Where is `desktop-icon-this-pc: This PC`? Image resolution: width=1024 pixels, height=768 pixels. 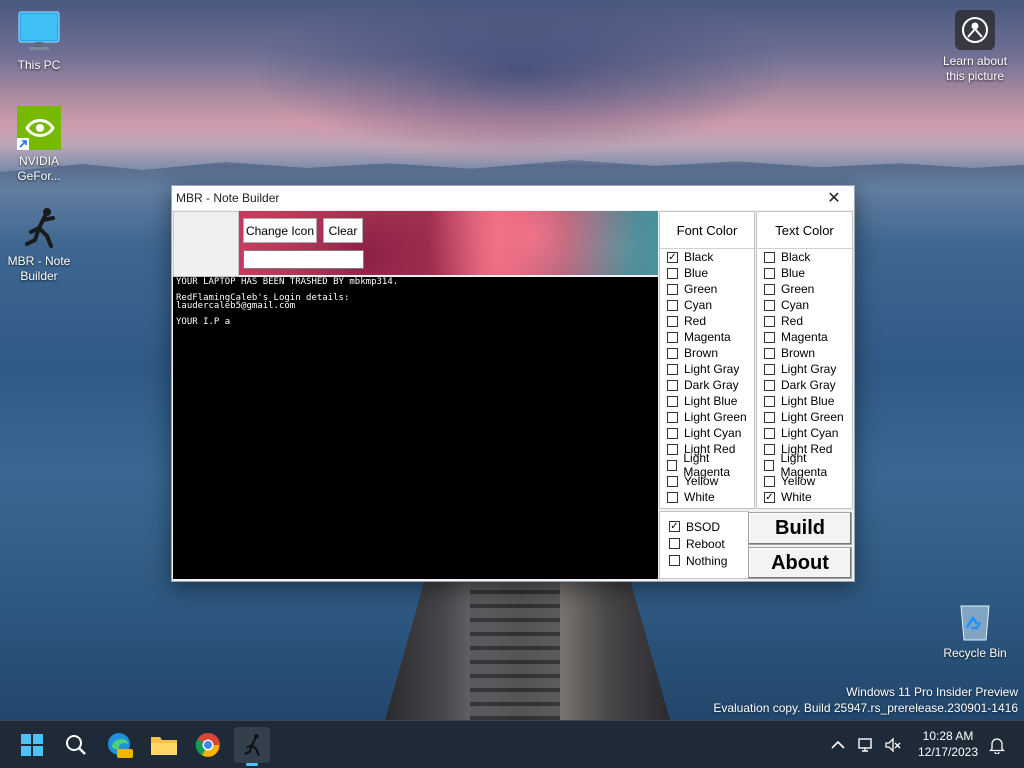 desktop-icon-this-pc: This PC is located at coordinates (39, 41).